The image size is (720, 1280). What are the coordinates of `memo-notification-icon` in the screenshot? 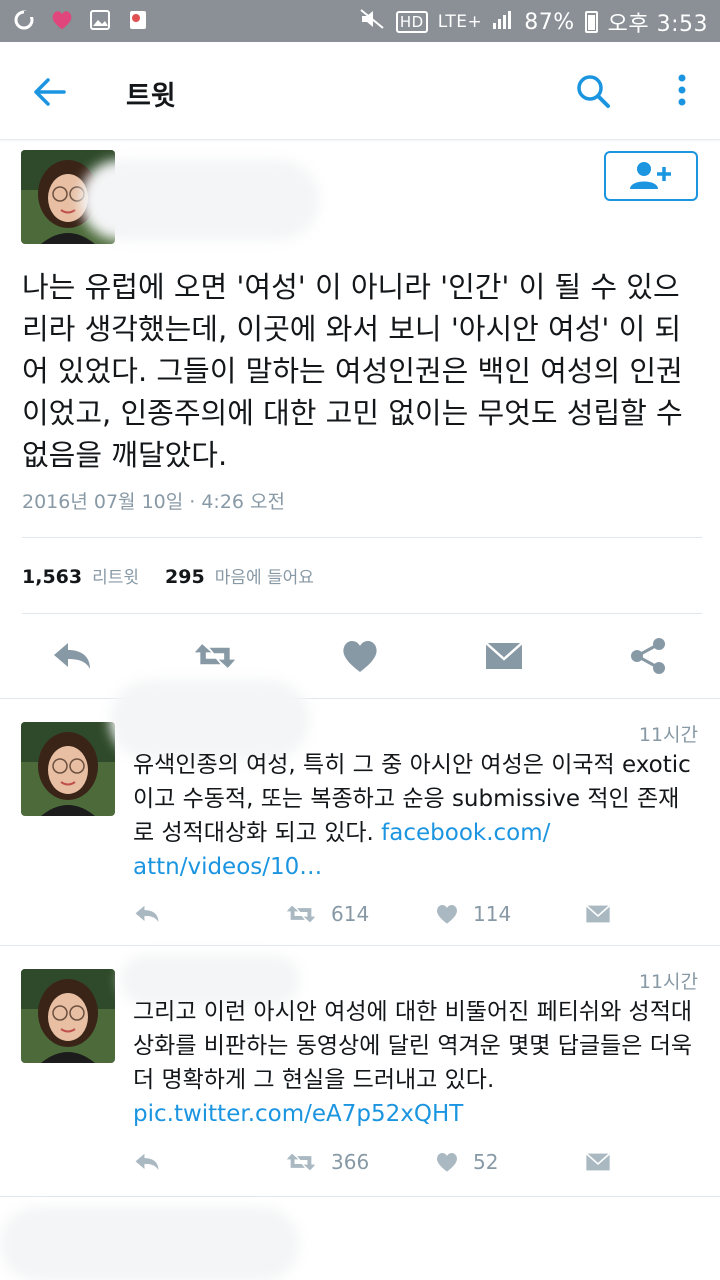 It's located at (138, 20).